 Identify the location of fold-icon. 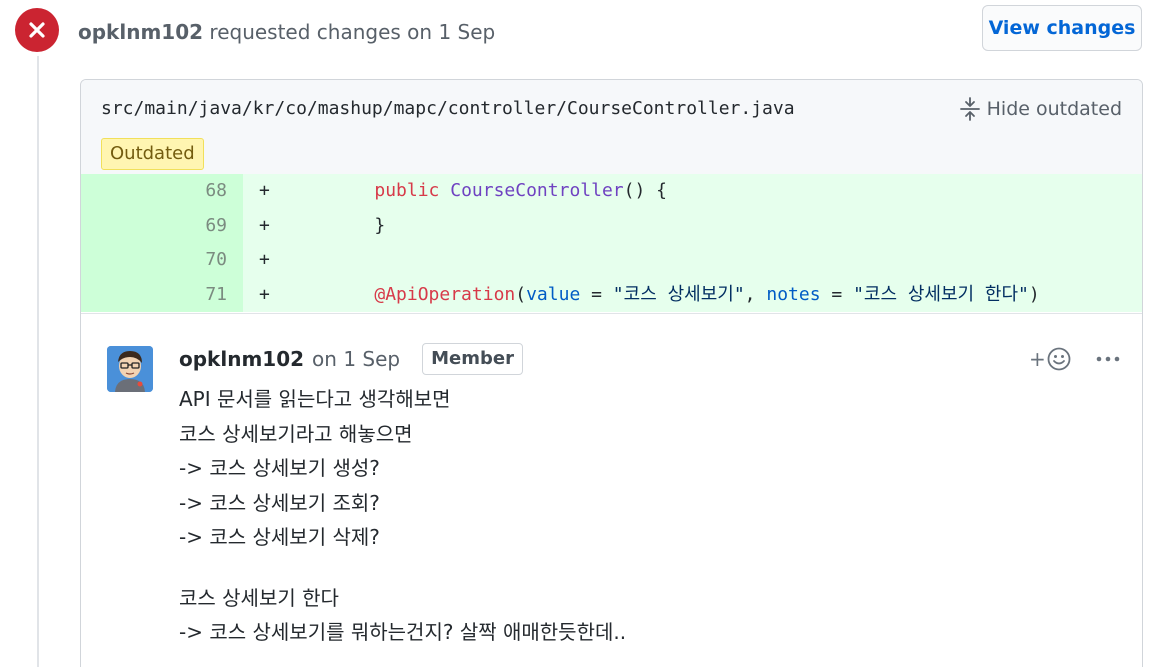
(969, 109).